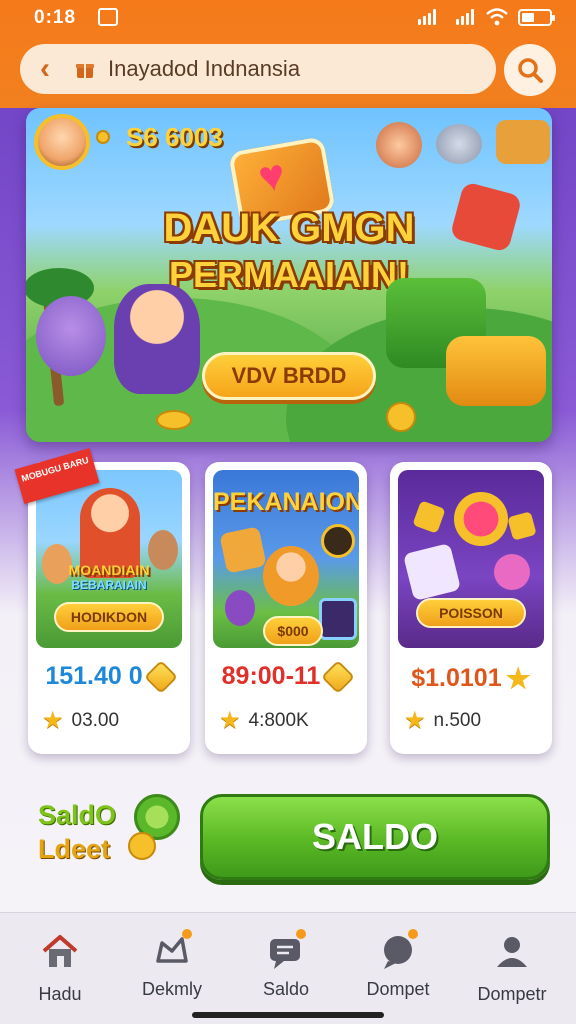  I want to click on nav-item-profile: Dompetr, so click(512, 968).